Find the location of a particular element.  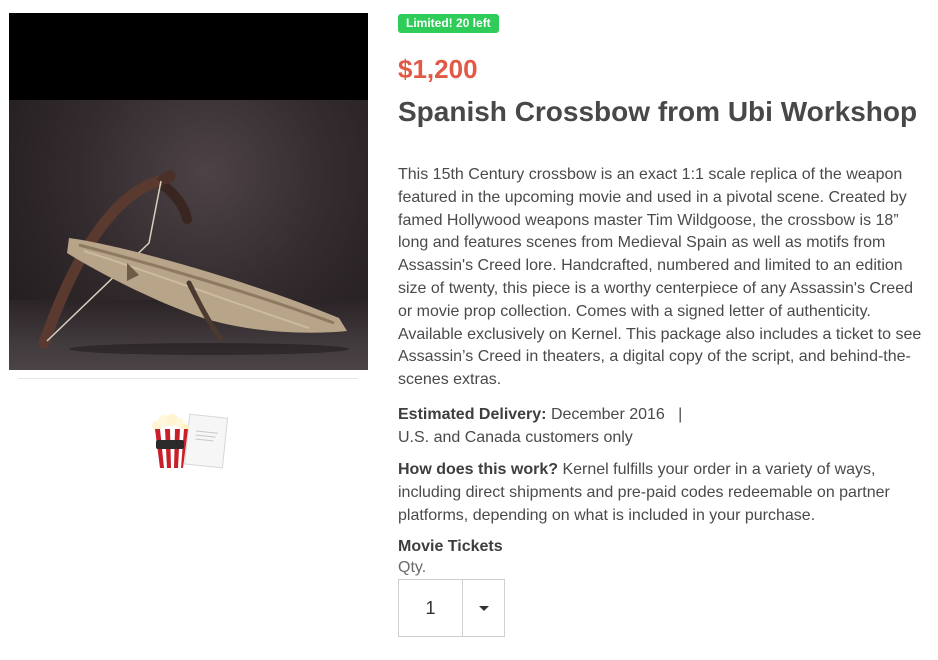

how-label: How does this work? is located at coordinates (478, 469).